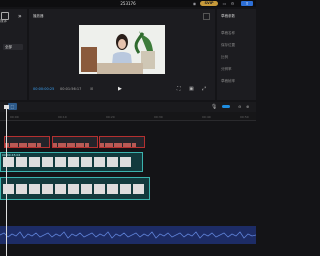  I want to click on zoom-out-icon: ⊖, so click(239, 106).